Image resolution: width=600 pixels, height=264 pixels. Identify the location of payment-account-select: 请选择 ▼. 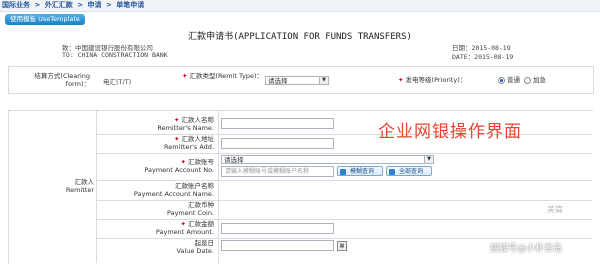
(327, 159).